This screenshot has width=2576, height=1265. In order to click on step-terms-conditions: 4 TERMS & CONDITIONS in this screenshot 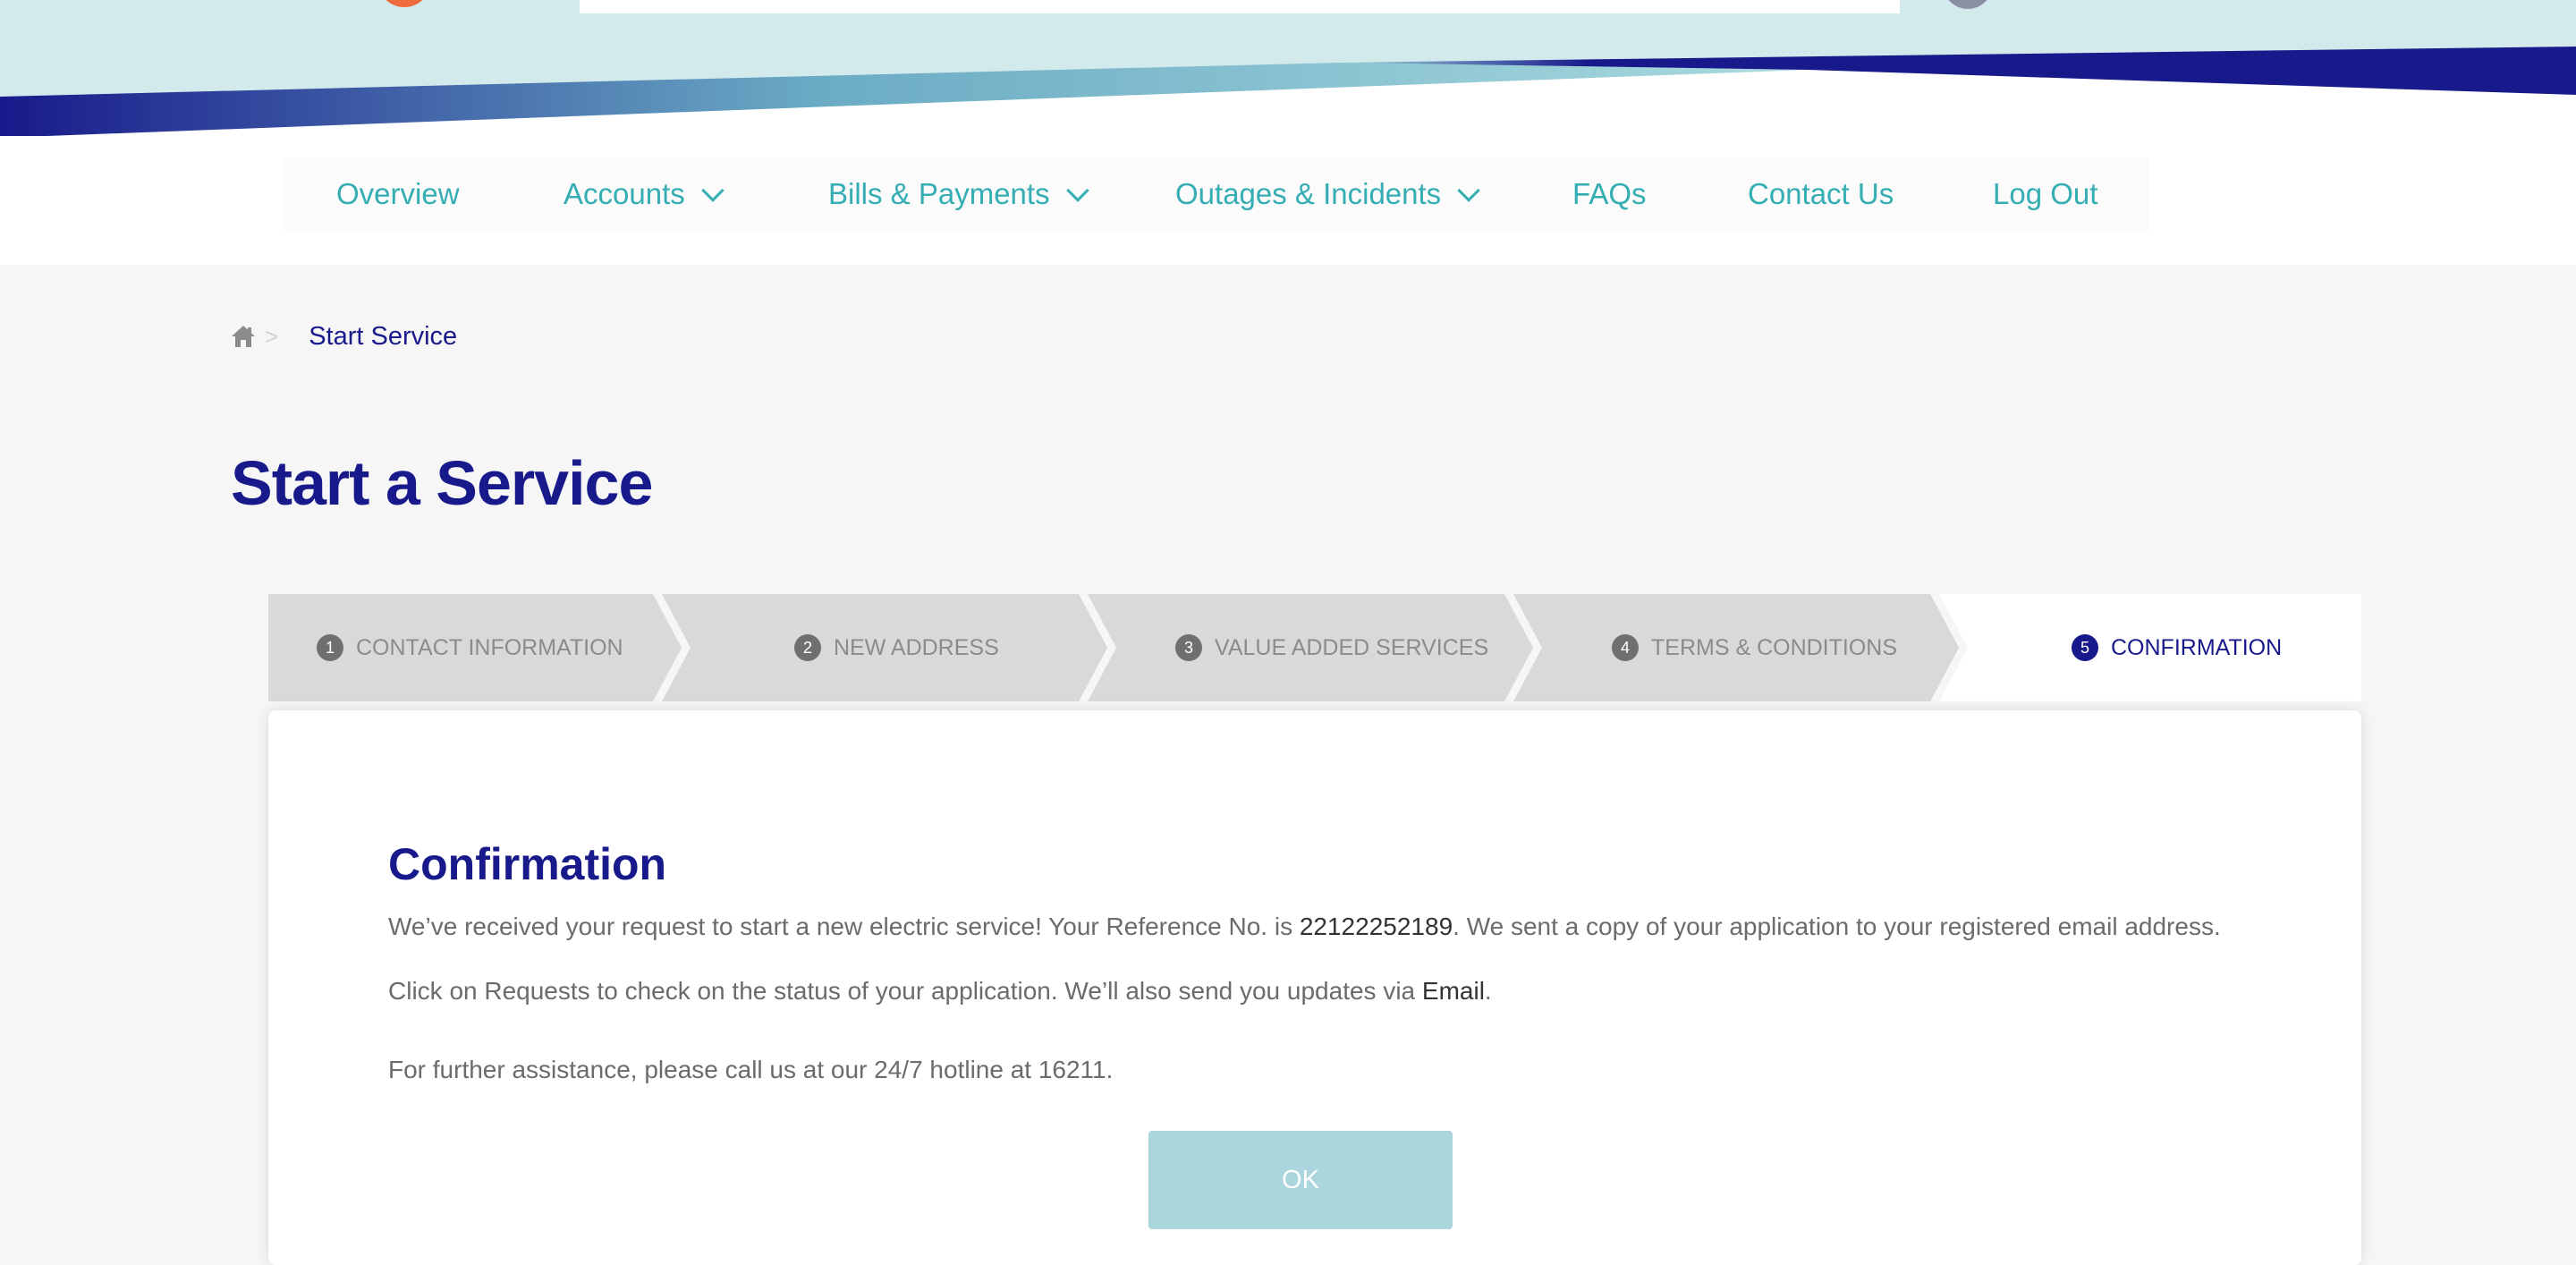, I will do `click(1754, 647)`.